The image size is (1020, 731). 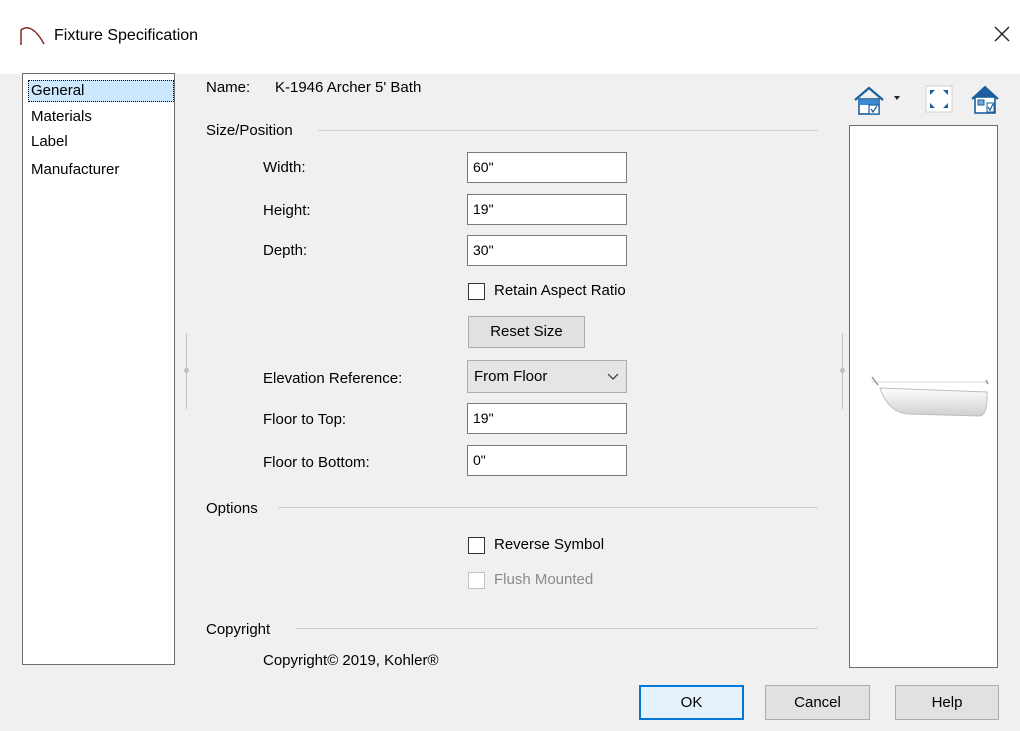 What do you see at coordinates (1002, 34) in the screenshot?
I see `close-icon` at bounding box center [1002, 34].